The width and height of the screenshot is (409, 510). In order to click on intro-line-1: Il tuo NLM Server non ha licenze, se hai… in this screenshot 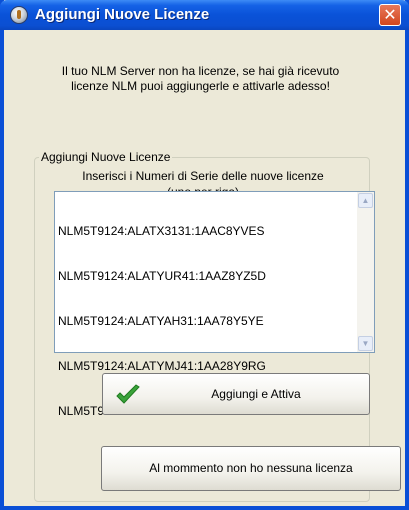, I will do `click(200, 71)`.